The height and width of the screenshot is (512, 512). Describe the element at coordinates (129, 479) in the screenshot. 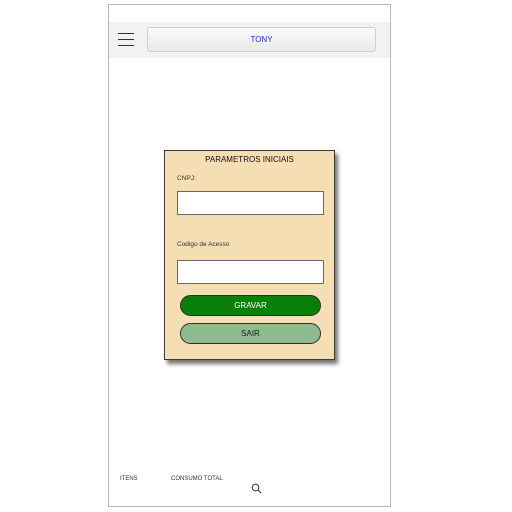

I see `itens-label: ITENS` at that location.